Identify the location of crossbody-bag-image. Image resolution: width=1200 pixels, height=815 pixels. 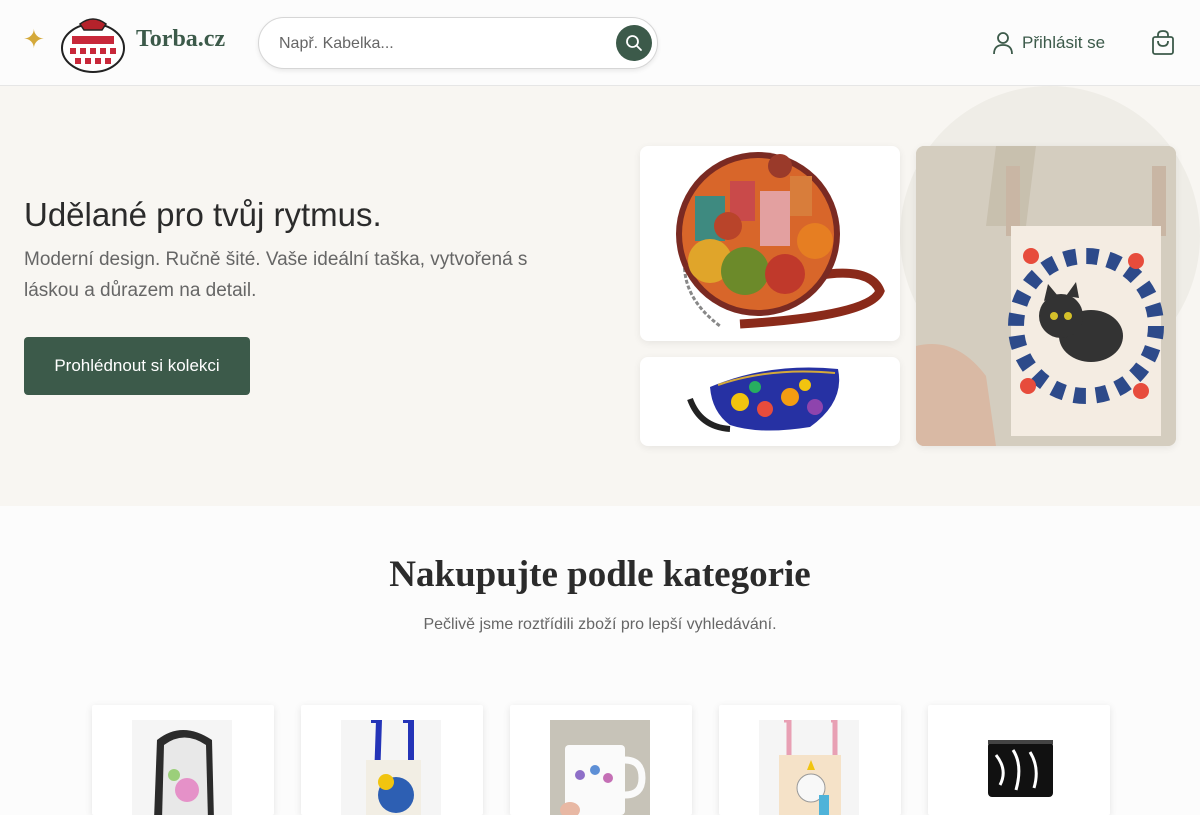
(391, 767).